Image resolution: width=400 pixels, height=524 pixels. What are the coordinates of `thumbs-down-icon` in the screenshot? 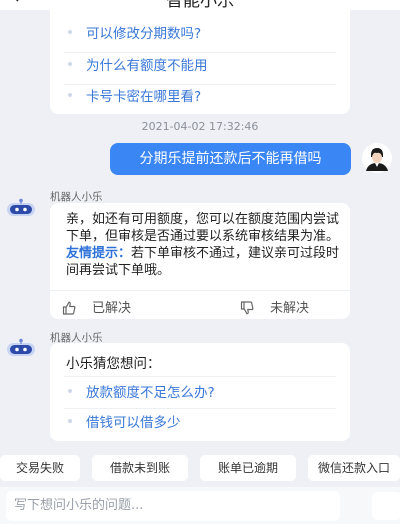 It's located at (247, 307).